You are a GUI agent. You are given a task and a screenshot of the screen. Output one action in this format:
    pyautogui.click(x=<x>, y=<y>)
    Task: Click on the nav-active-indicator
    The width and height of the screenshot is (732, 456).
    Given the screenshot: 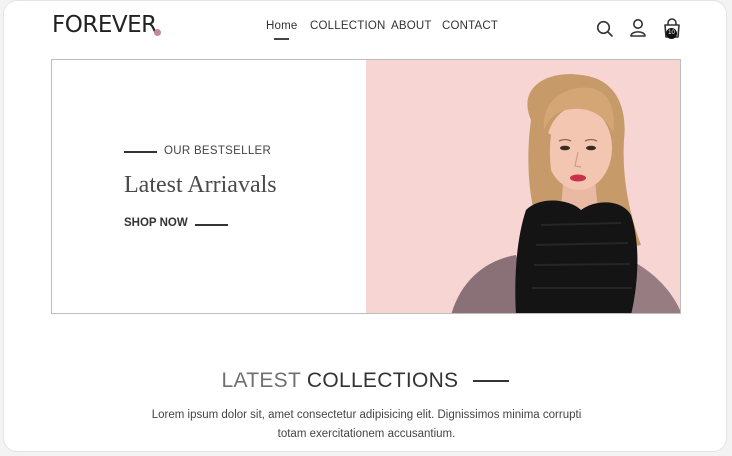 What is the action you would take?
    pyautogui.click(x=281, y=39)
    